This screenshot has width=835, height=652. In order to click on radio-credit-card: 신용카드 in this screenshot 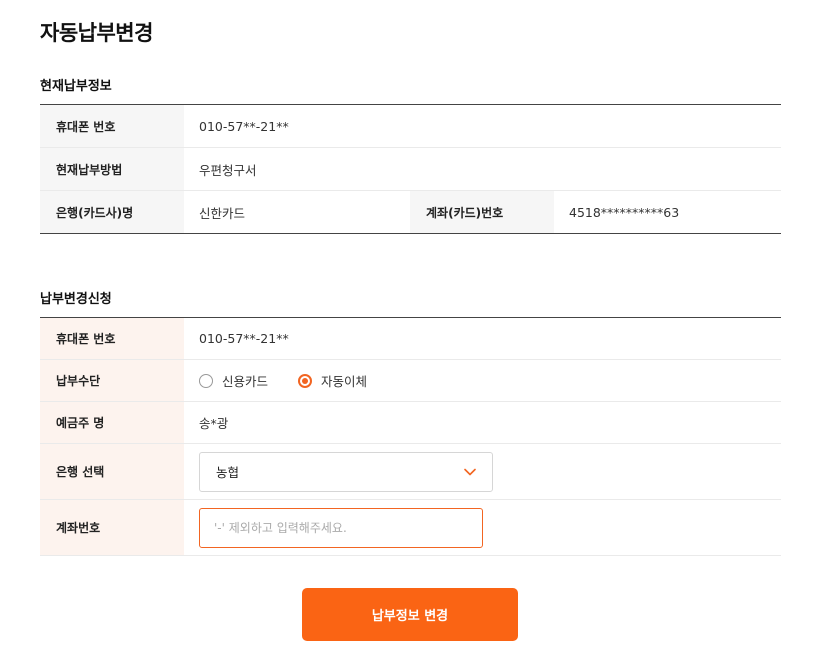, I will do `click(233, 380)`.